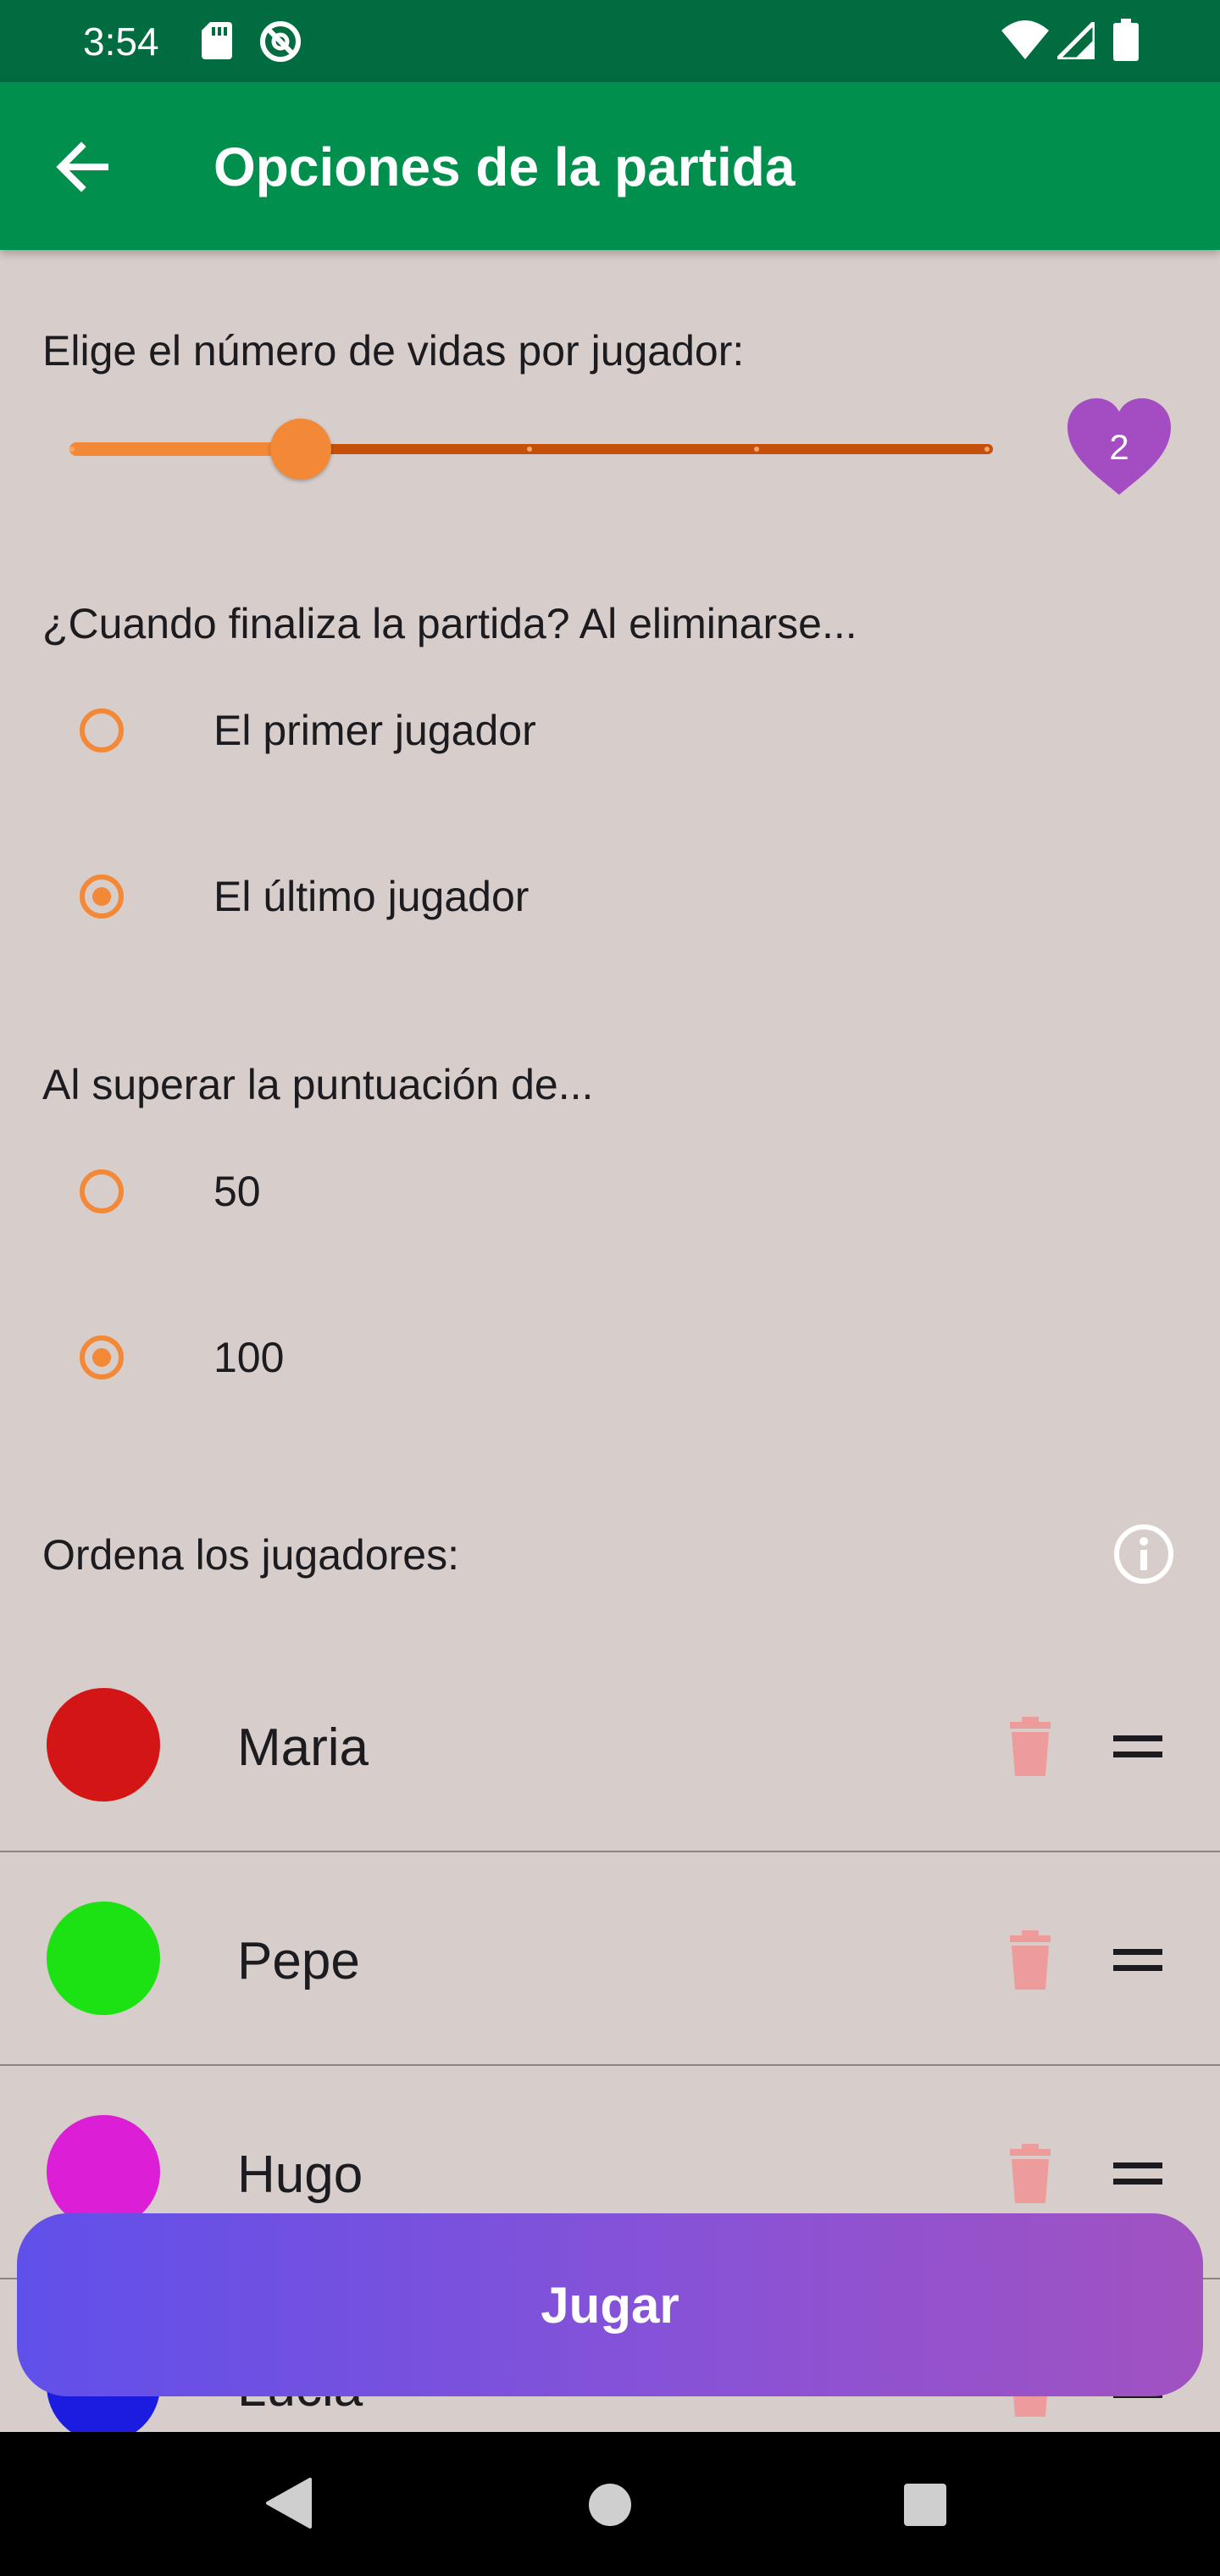 Image resolution: width=1220 pixels, height=2576 pixels. Describe the element at coordinates (121, 41) in the screenshot. I see `status-time: 3:54` at that location.